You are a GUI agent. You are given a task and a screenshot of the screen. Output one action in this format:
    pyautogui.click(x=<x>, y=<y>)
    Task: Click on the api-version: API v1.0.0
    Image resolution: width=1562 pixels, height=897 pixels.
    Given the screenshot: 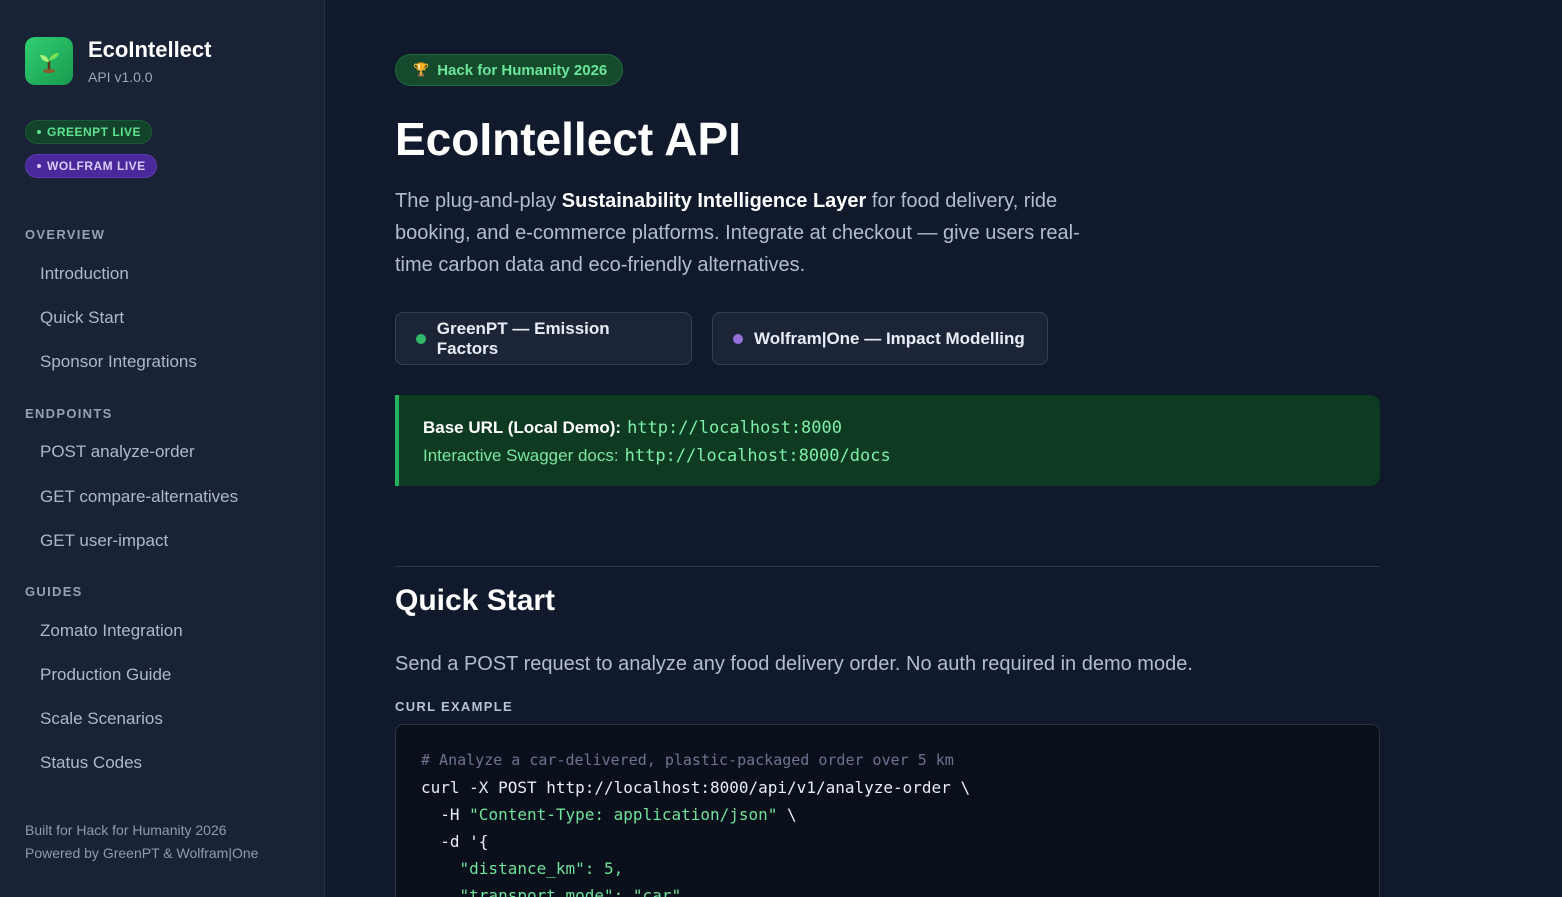 What is the action you would take?
    pyautogui.click(x=120, y=77)
    